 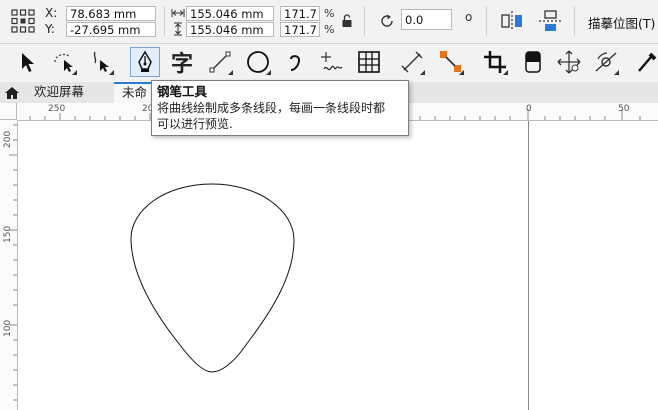 I want to click on tooltip-description-line2: 可以进行预览., so click(x=195, y=124).